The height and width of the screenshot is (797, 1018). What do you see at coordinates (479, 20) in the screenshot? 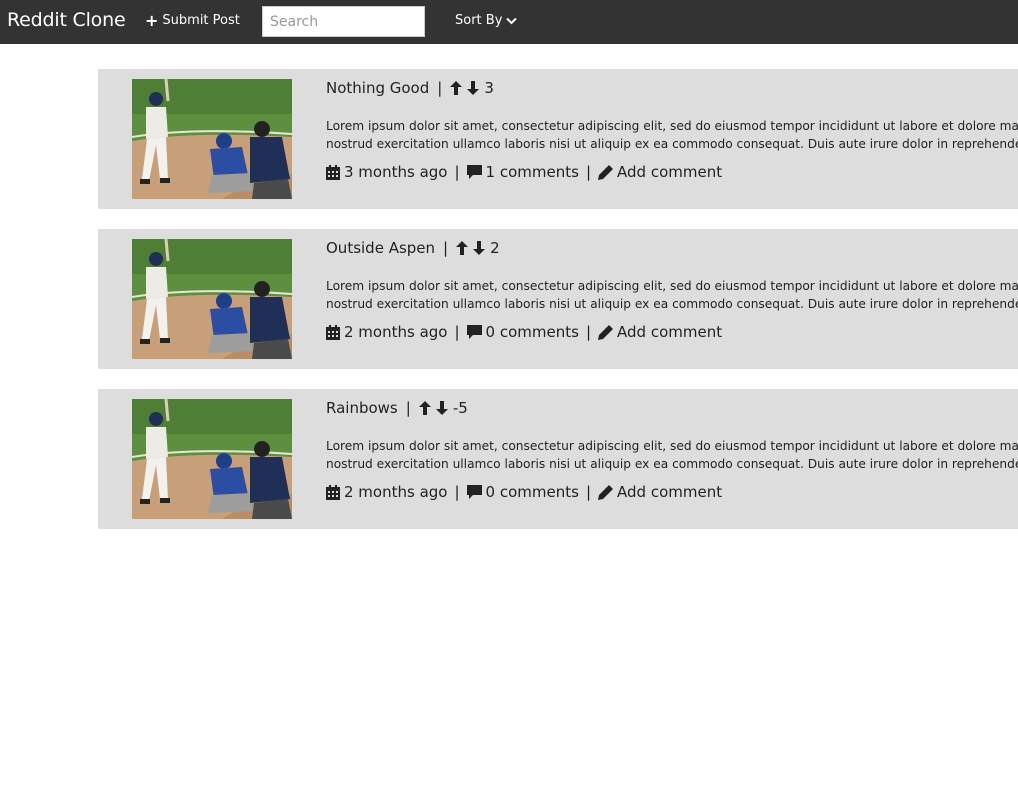
I see `sort-by-label: Sort By` at bounding box center [479, 20].